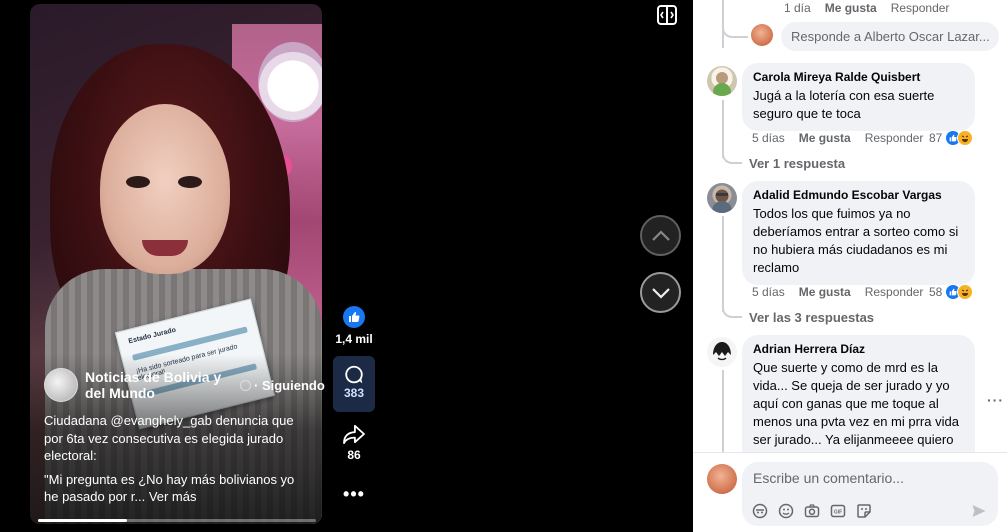 The image size is (1007, 532). Describe the element at coordinates (354, 393) in the screenshot. I see `comment-count: 383` at that location.